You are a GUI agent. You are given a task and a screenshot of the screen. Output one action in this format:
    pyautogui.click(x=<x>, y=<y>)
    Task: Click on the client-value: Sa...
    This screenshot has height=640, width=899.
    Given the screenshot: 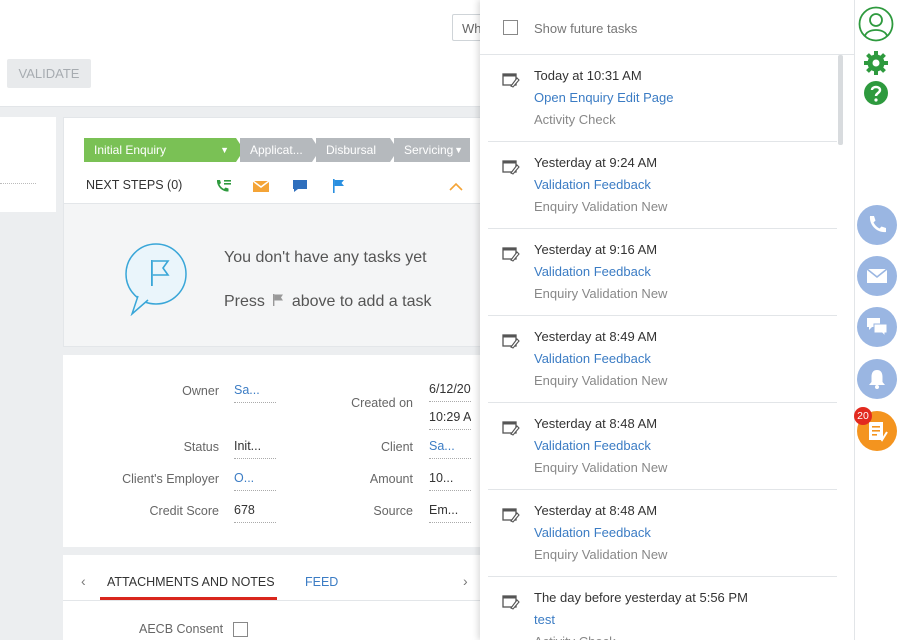 What is the action you would take?
    pyautogui.click(x=450, y=449)
    